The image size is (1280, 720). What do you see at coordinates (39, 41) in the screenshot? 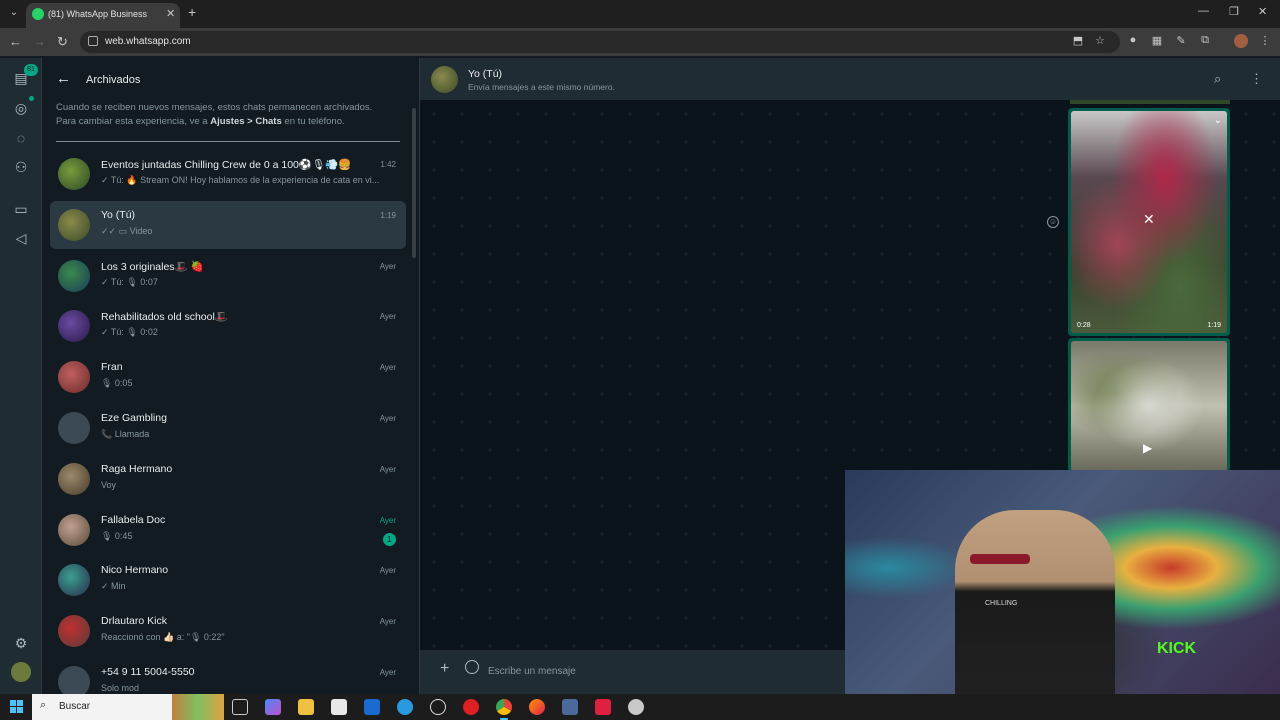
I see `forward-icon: →` at bounding box center [39, 41].